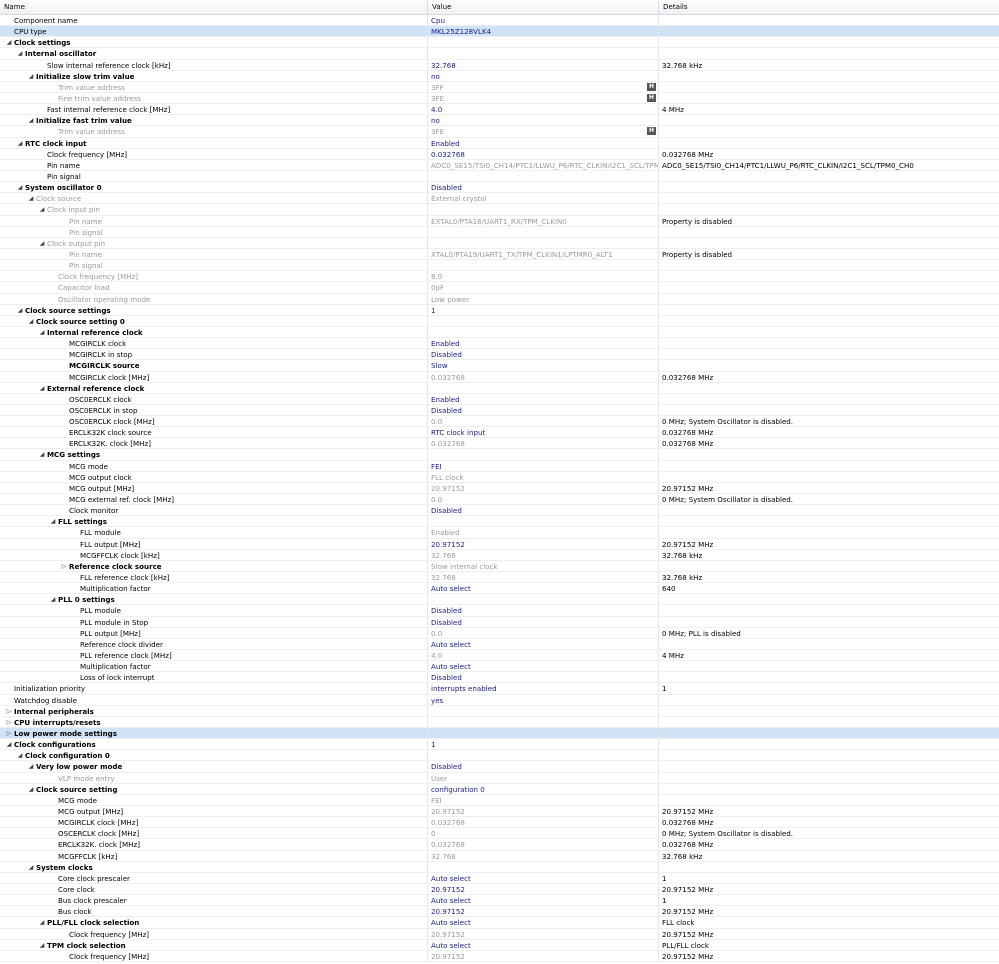  Describe the element at coordinates (543, 421) in the screenshot. I see `property-value-cell: 0.0` at that location.